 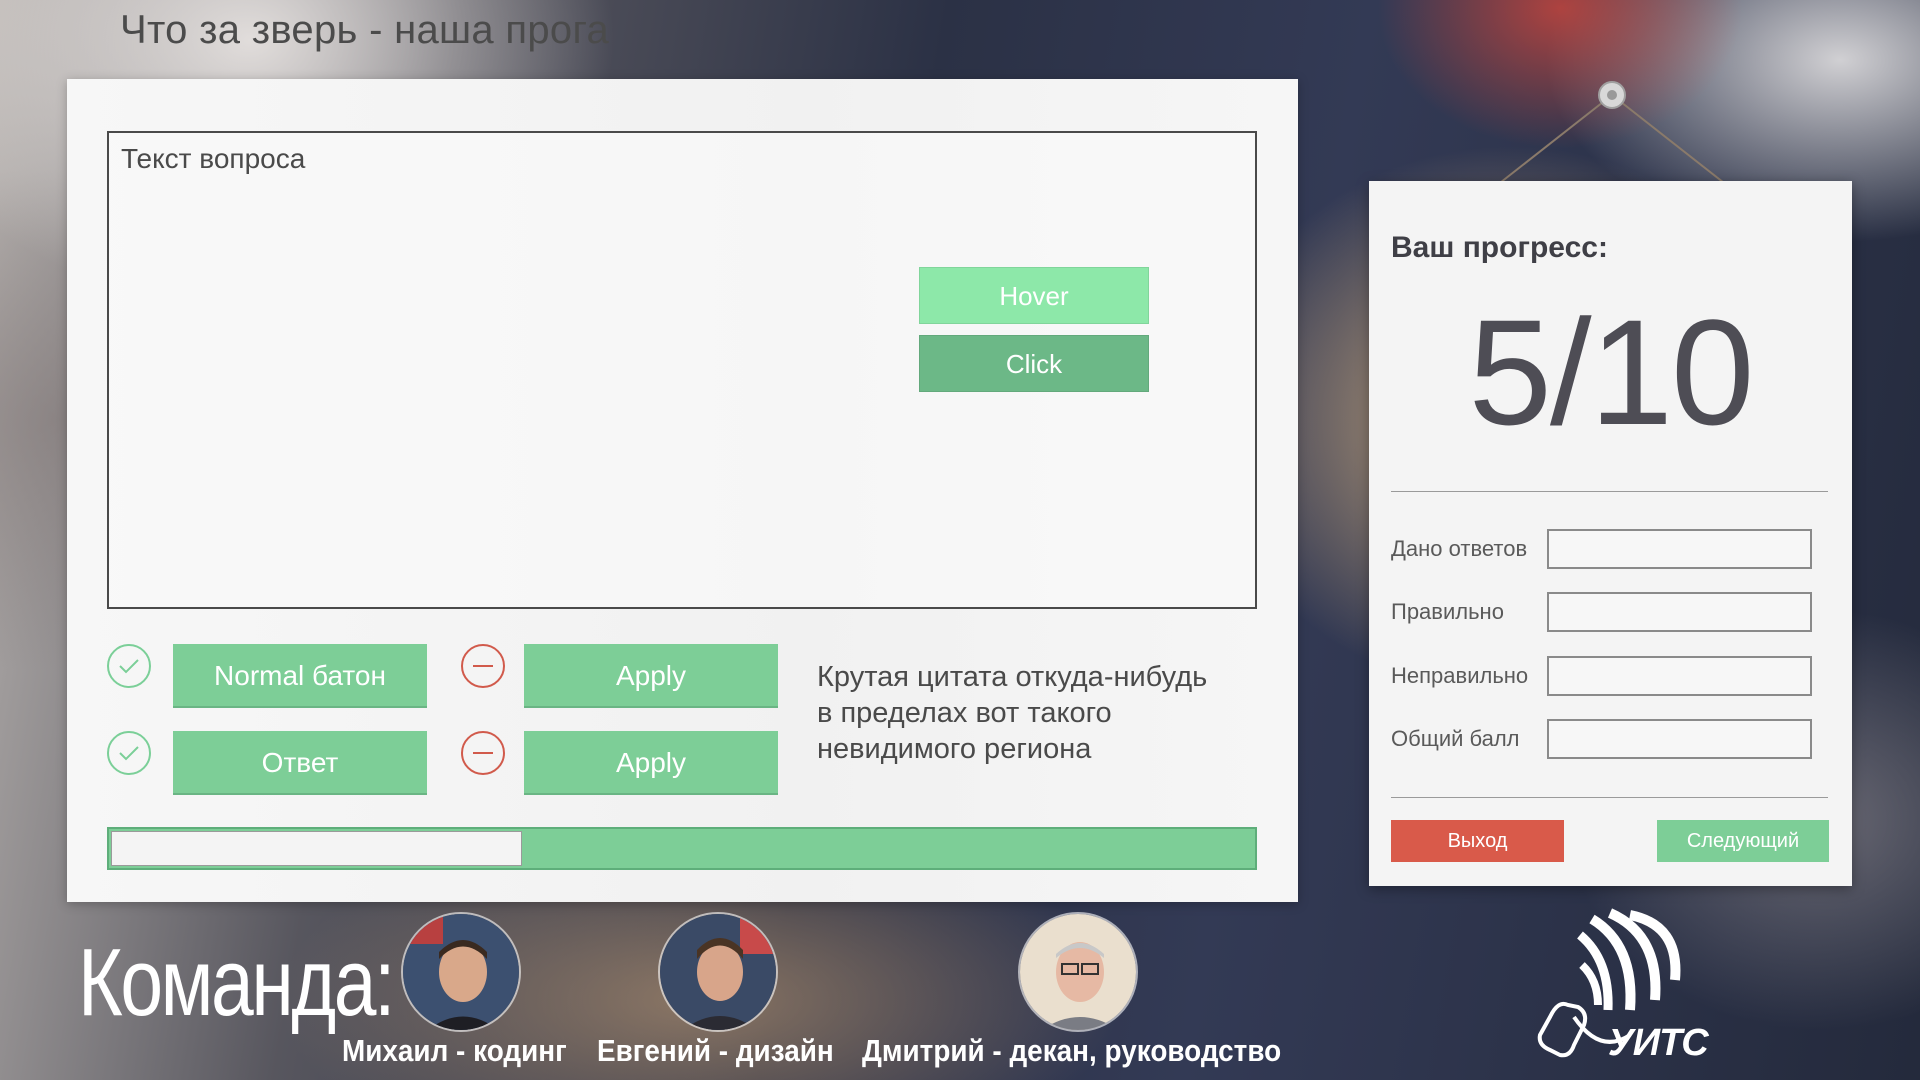 I want to click on progress-title: Ваш прогресс:, so click(x=1499, y=247).